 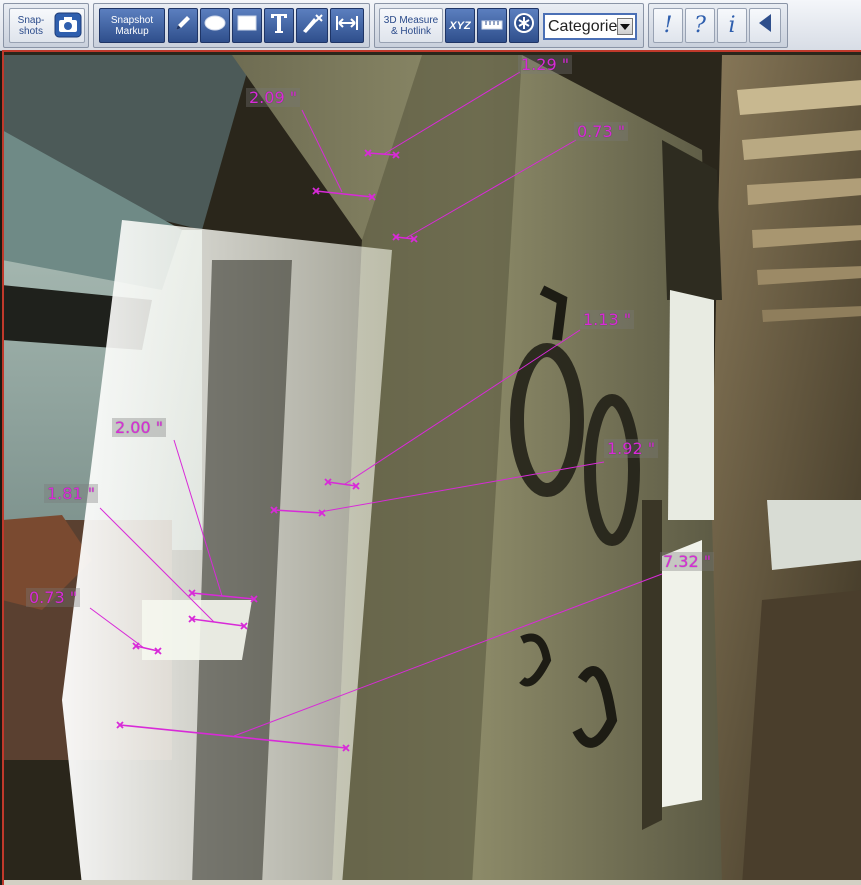 What do you see at coordinates (273, 97) in the screenshot?
I see `measurement-label: 2.09 "` at bounding box center [273, 97].